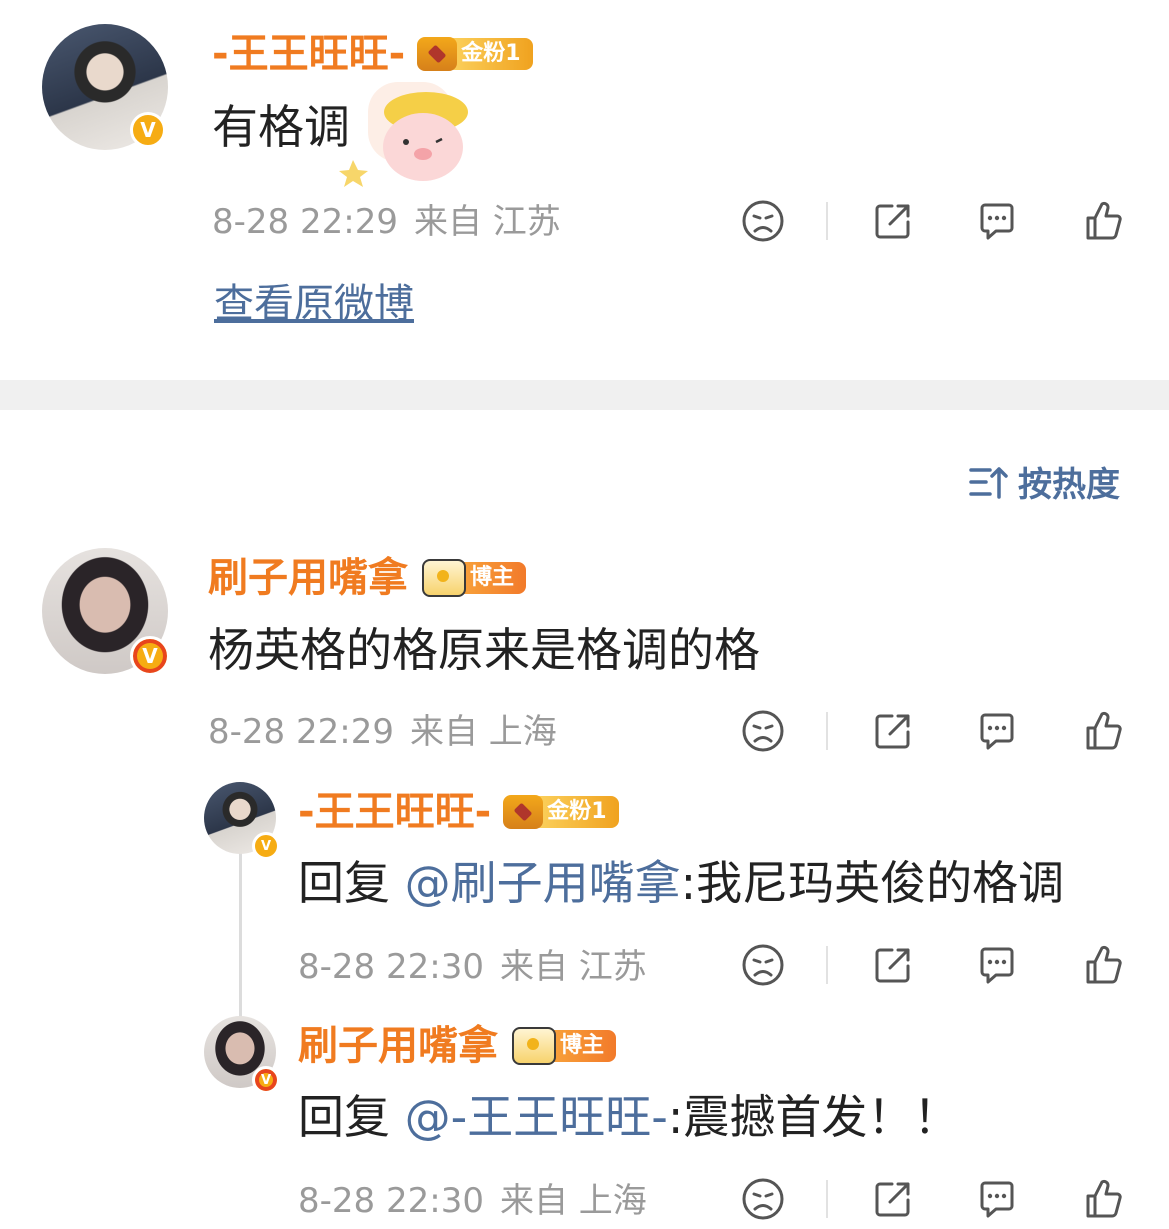 This screenshot has width=1169, height=1229. I want to click on mention-link: @刷子用嘴拿, so click(543, 883).